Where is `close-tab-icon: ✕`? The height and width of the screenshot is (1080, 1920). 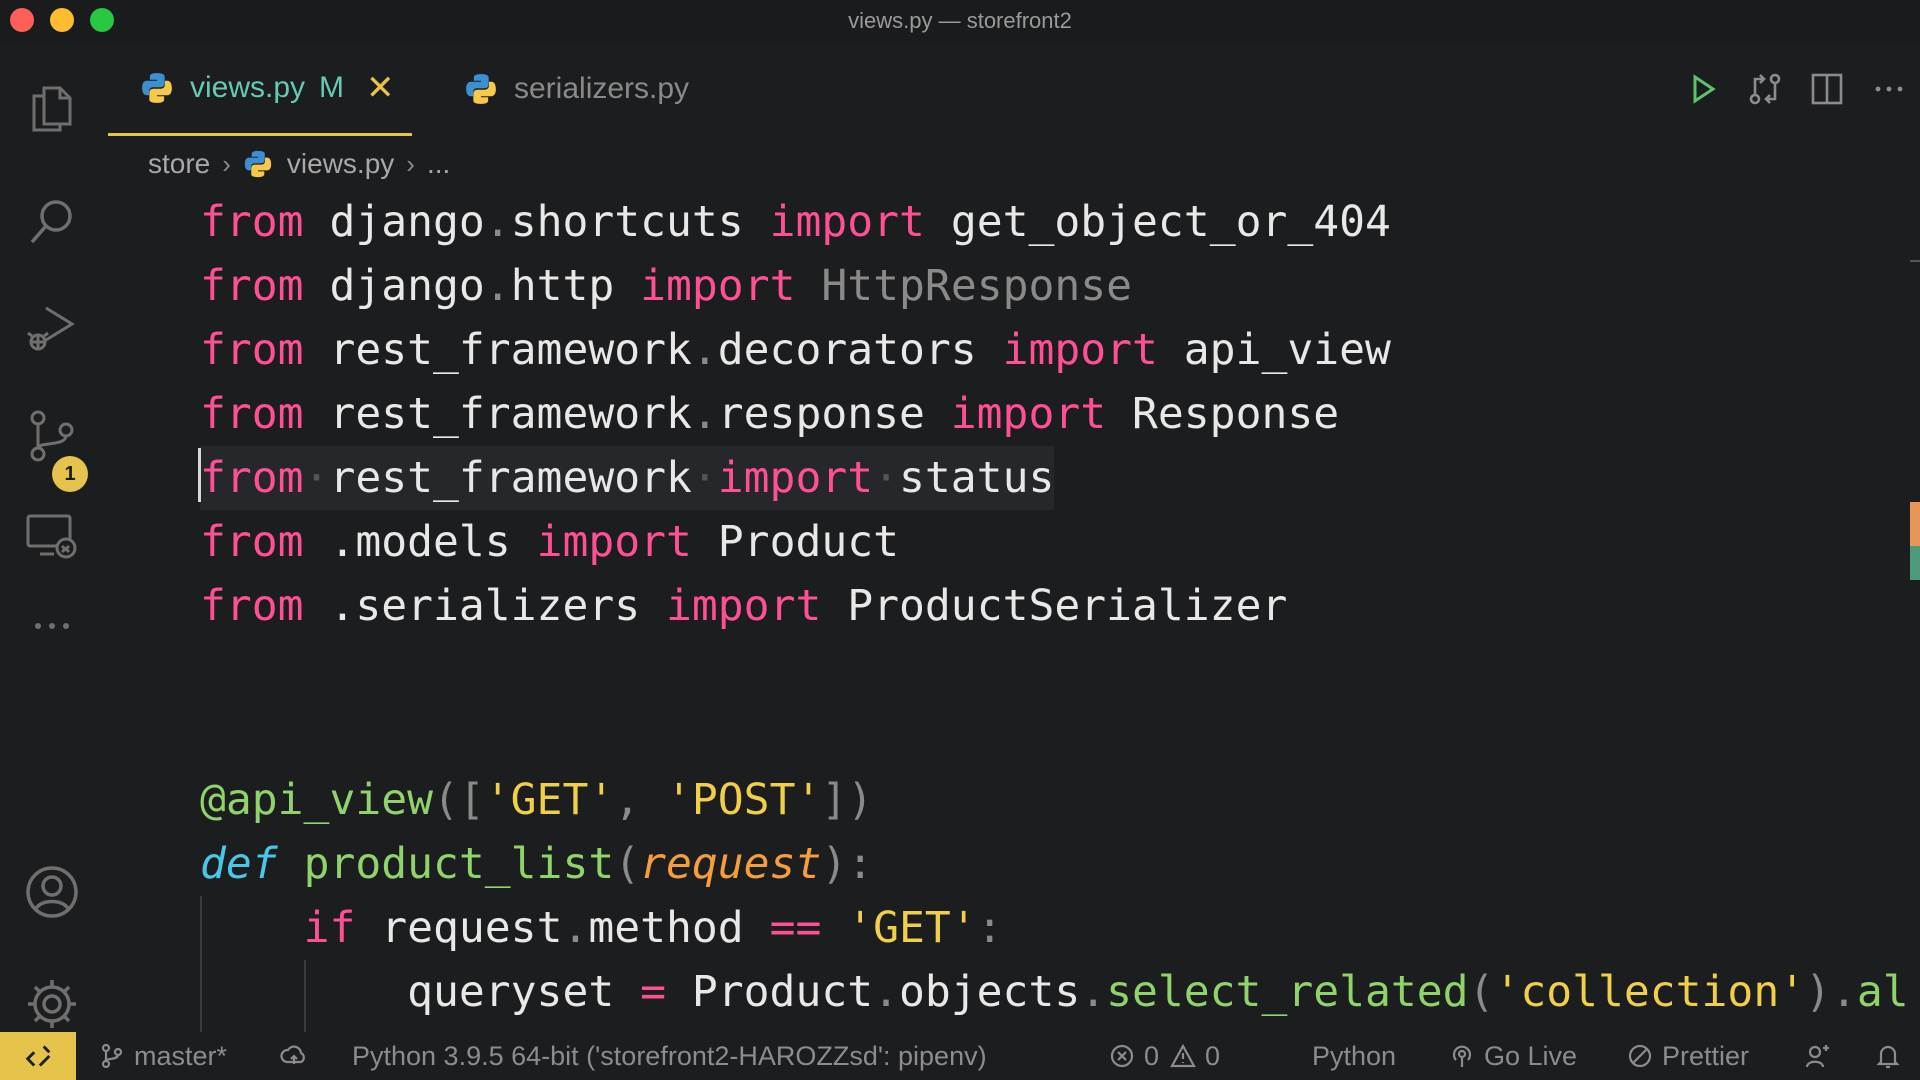
close-tab-icon: ✕ is located at coordinates (380, 88).